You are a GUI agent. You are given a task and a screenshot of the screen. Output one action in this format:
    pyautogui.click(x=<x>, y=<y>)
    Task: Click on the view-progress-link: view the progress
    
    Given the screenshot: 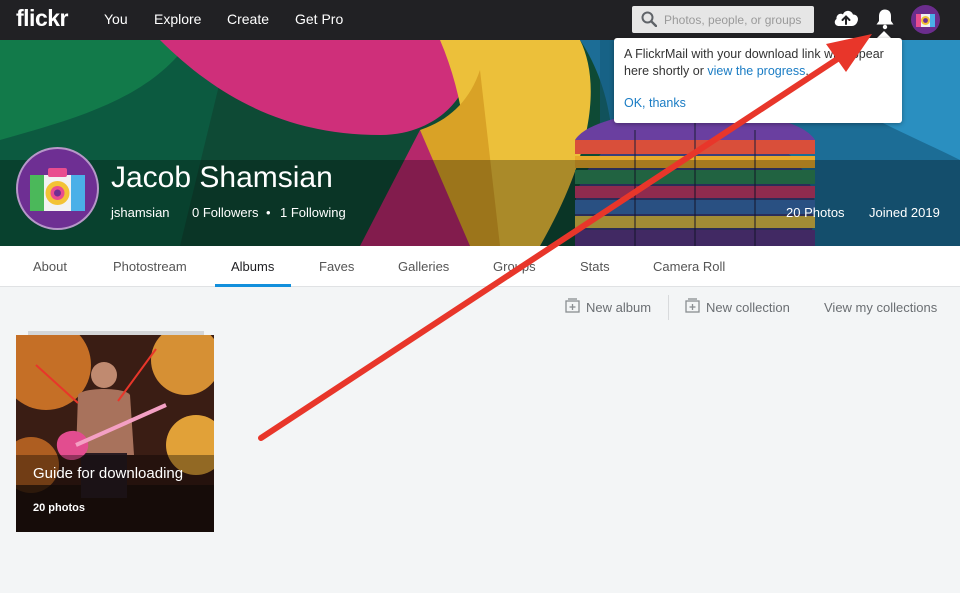 What is the action you would take?
    pyautogui.click(x=756, y=71)
    